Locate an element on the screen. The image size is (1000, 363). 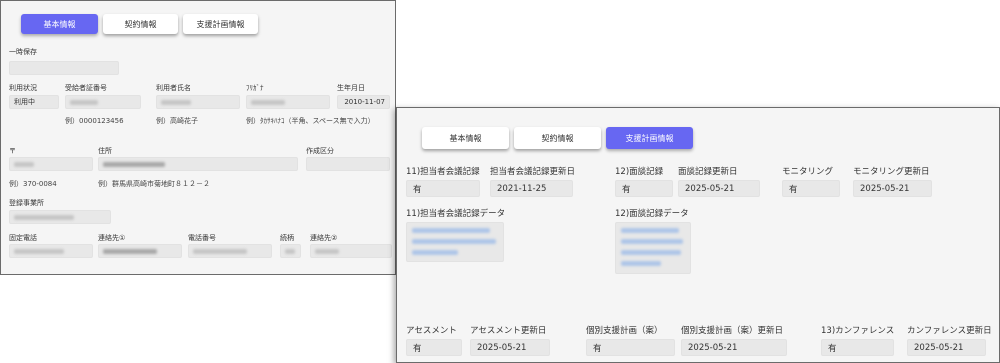
meeting11-field: 有 is located at coordinates (443, 188).